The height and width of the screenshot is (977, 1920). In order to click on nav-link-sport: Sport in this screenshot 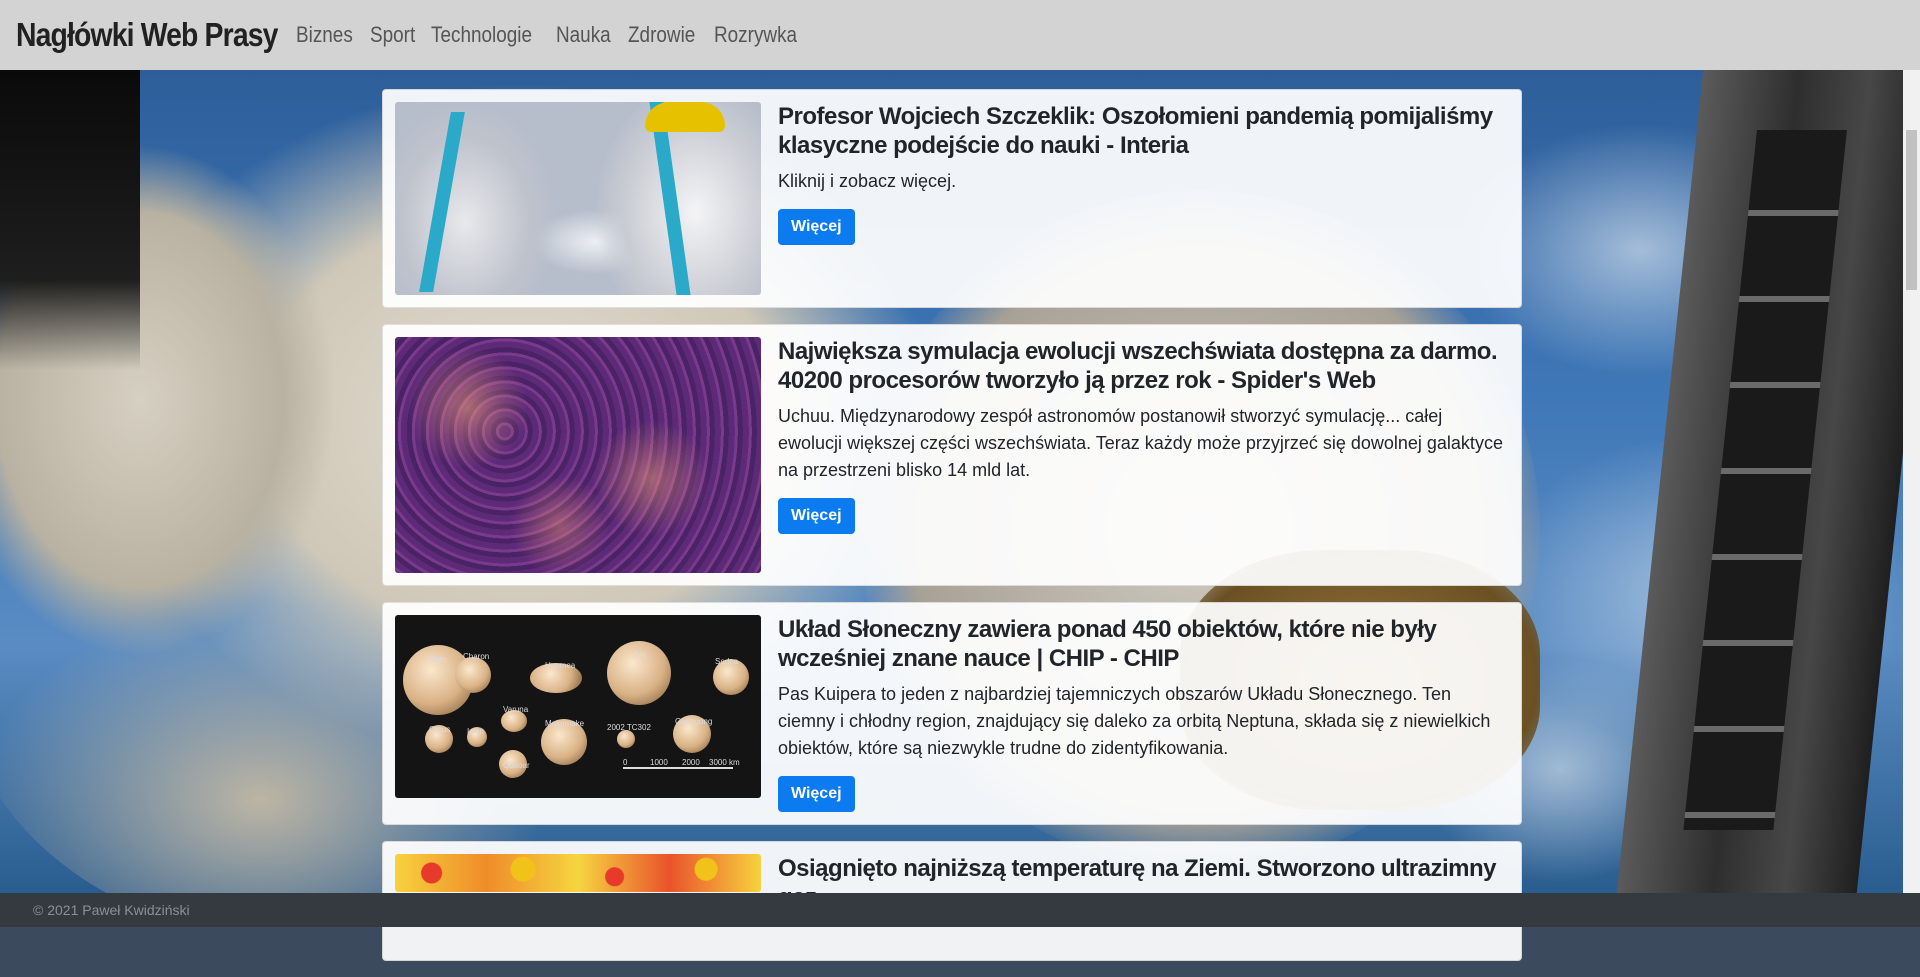, I will do `click(392, 35)`.